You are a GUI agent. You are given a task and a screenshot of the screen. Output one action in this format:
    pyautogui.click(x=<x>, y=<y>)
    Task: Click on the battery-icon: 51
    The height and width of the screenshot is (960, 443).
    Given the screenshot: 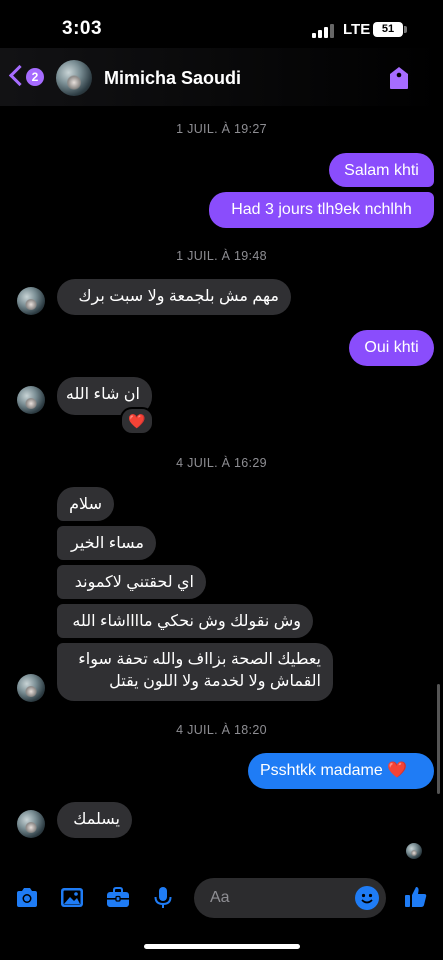 What is the action you would take?
    pyautogui.click(x=388, y=29)
    